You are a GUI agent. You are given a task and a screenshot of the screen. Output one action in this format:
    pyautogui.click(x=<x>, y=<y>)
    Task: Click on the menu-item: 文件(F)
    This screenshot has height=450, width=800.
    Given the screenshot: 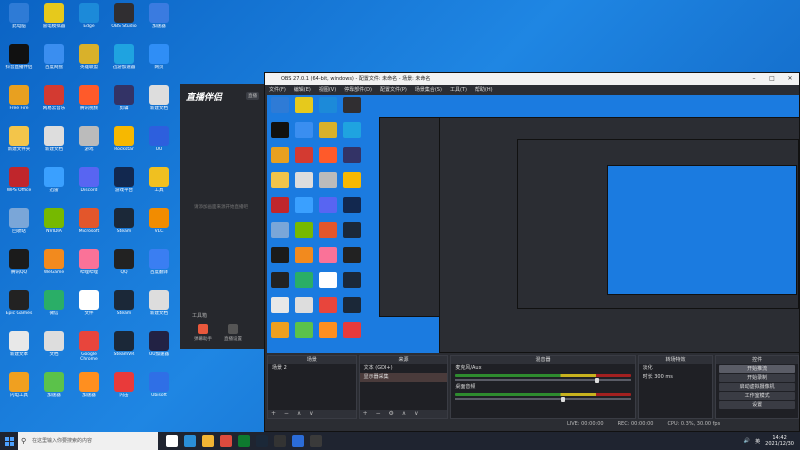 What is the action you would take?
    pyautogui.click(x=277, y=90)
    